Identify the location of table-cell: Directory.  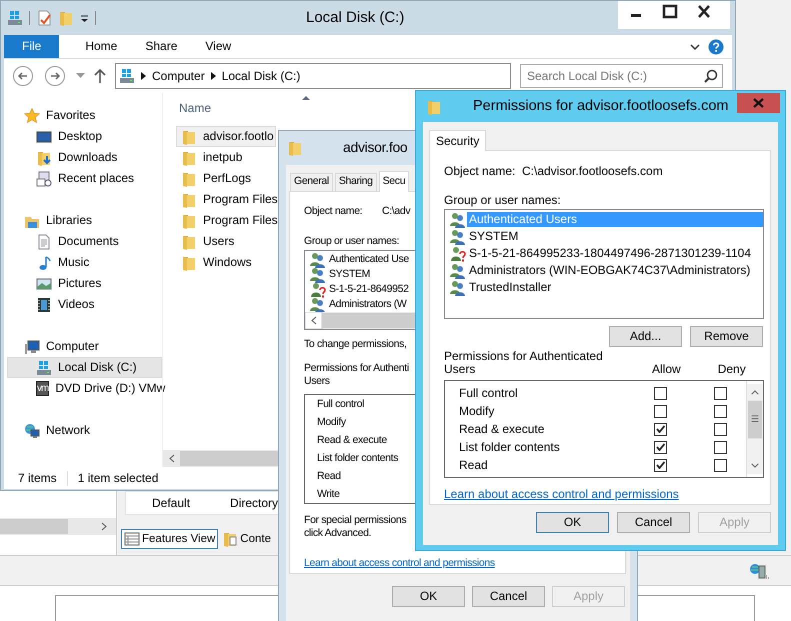
(254, 503).